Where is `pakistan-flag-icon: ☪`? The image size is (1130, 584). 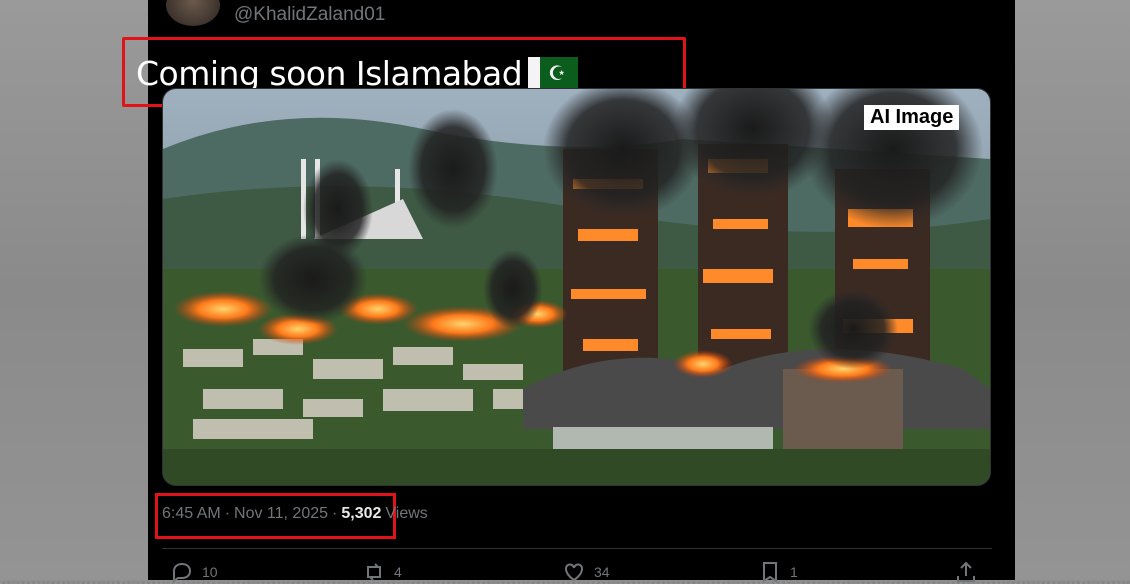 pakistan-flag-icon: ☪ is located at coordinates (553, 73).